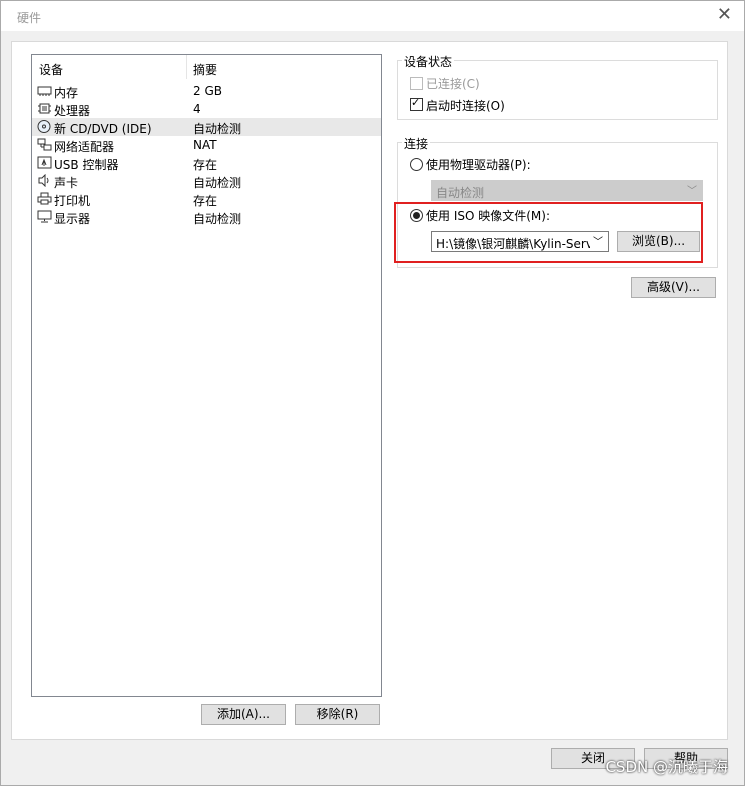 The image size is (745, 786). Describe the element at coordinates (44, 91) in the screenshot. I see `memory-icon` at that location.